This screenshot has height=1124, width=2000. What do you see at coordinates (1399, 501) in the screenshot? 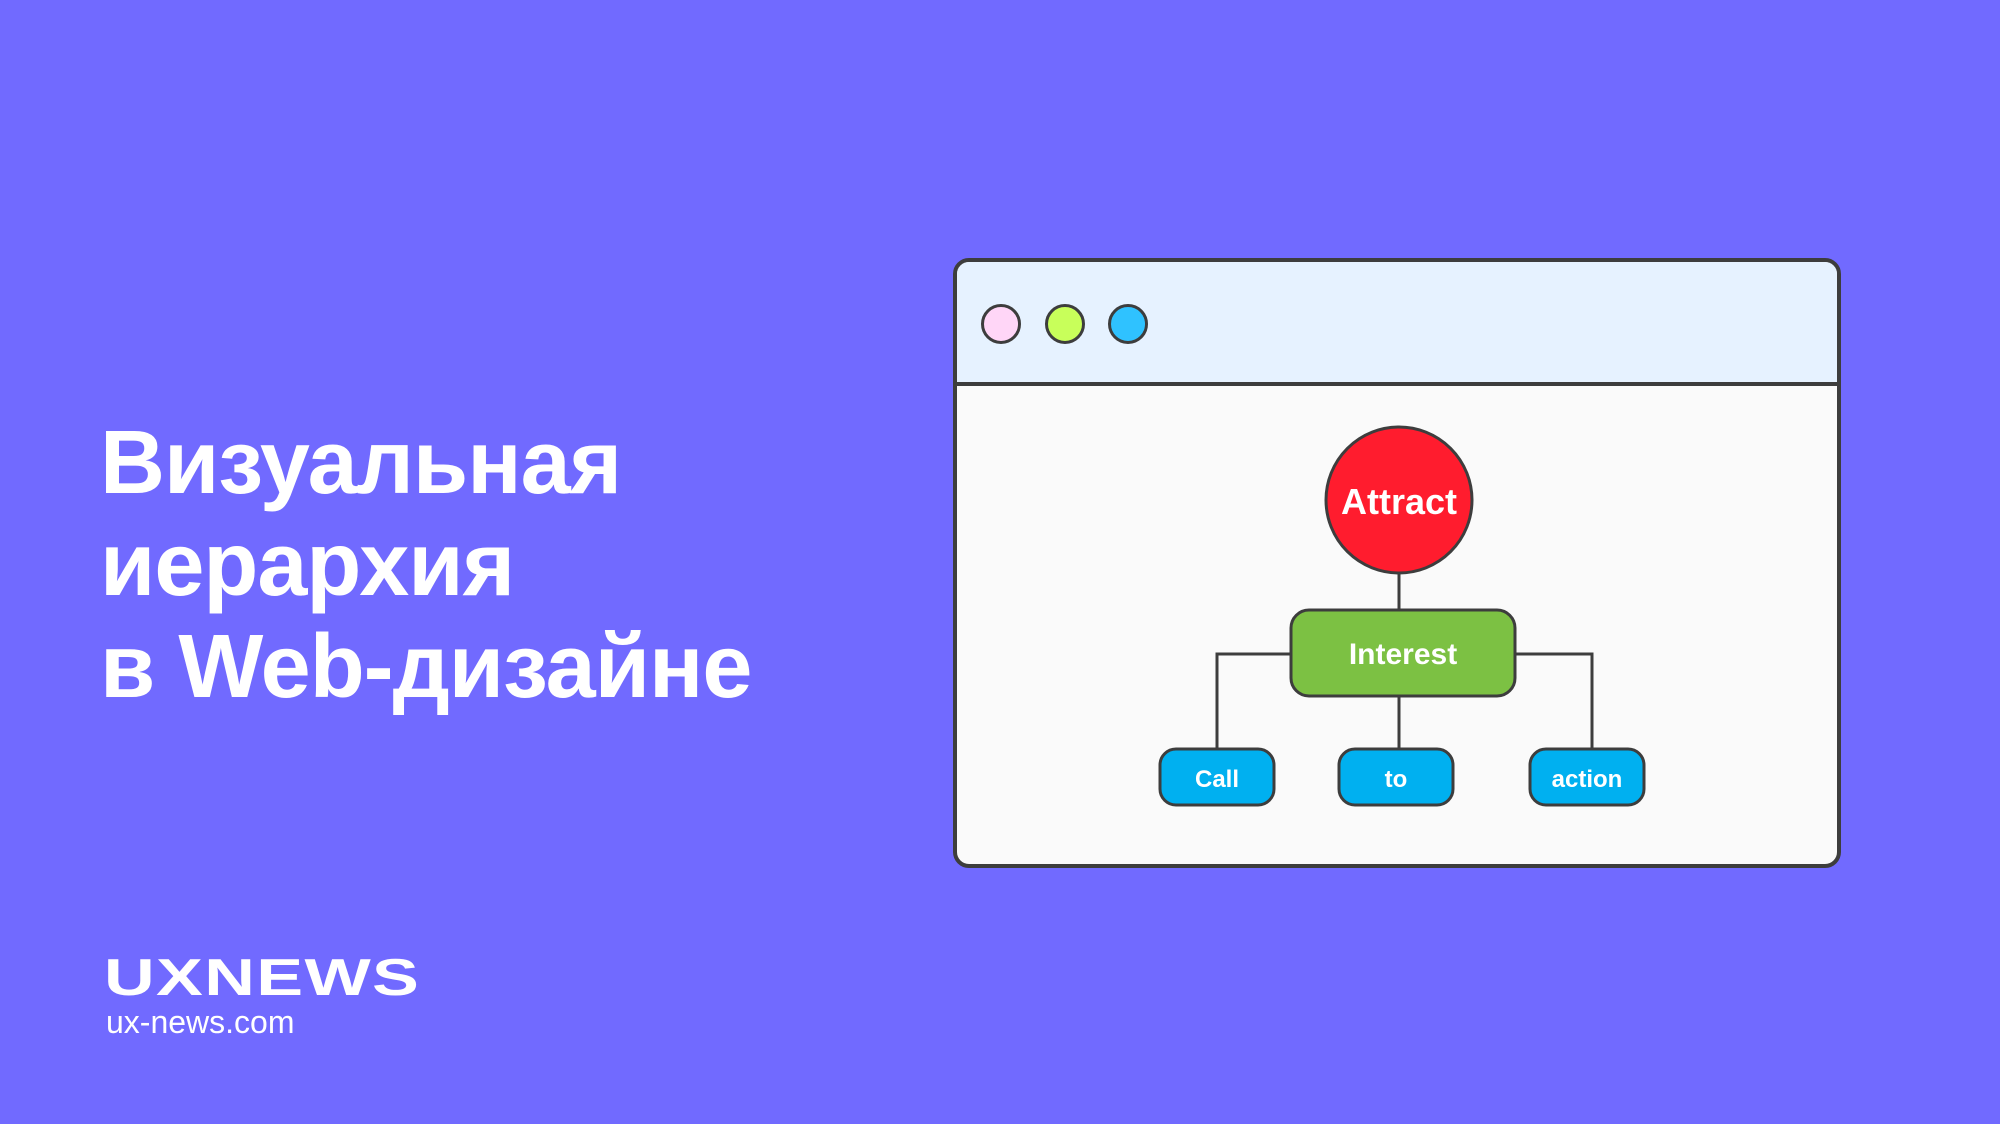
I see `attract-label: Attract` at bounding box center [1399, 501].